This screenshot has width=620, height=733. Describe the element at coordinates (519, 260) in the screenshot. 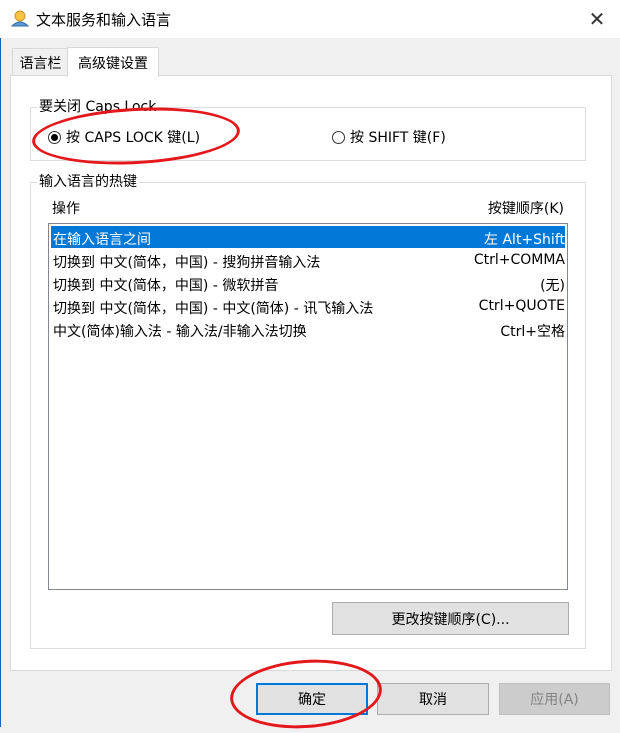

I see `hotkey-key: Ctrl+COMMA` at that location.